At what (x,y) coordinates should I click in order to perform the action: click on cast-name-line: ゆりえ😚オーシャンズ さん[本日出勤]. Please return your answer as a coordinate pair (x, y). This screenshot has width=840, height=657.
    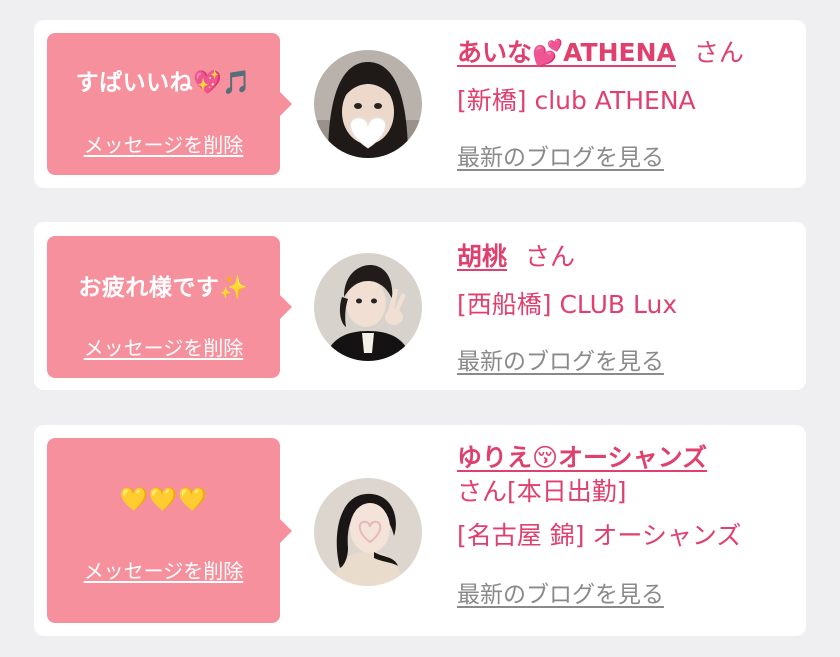
    Looking at the image, I should click on (622, 475).